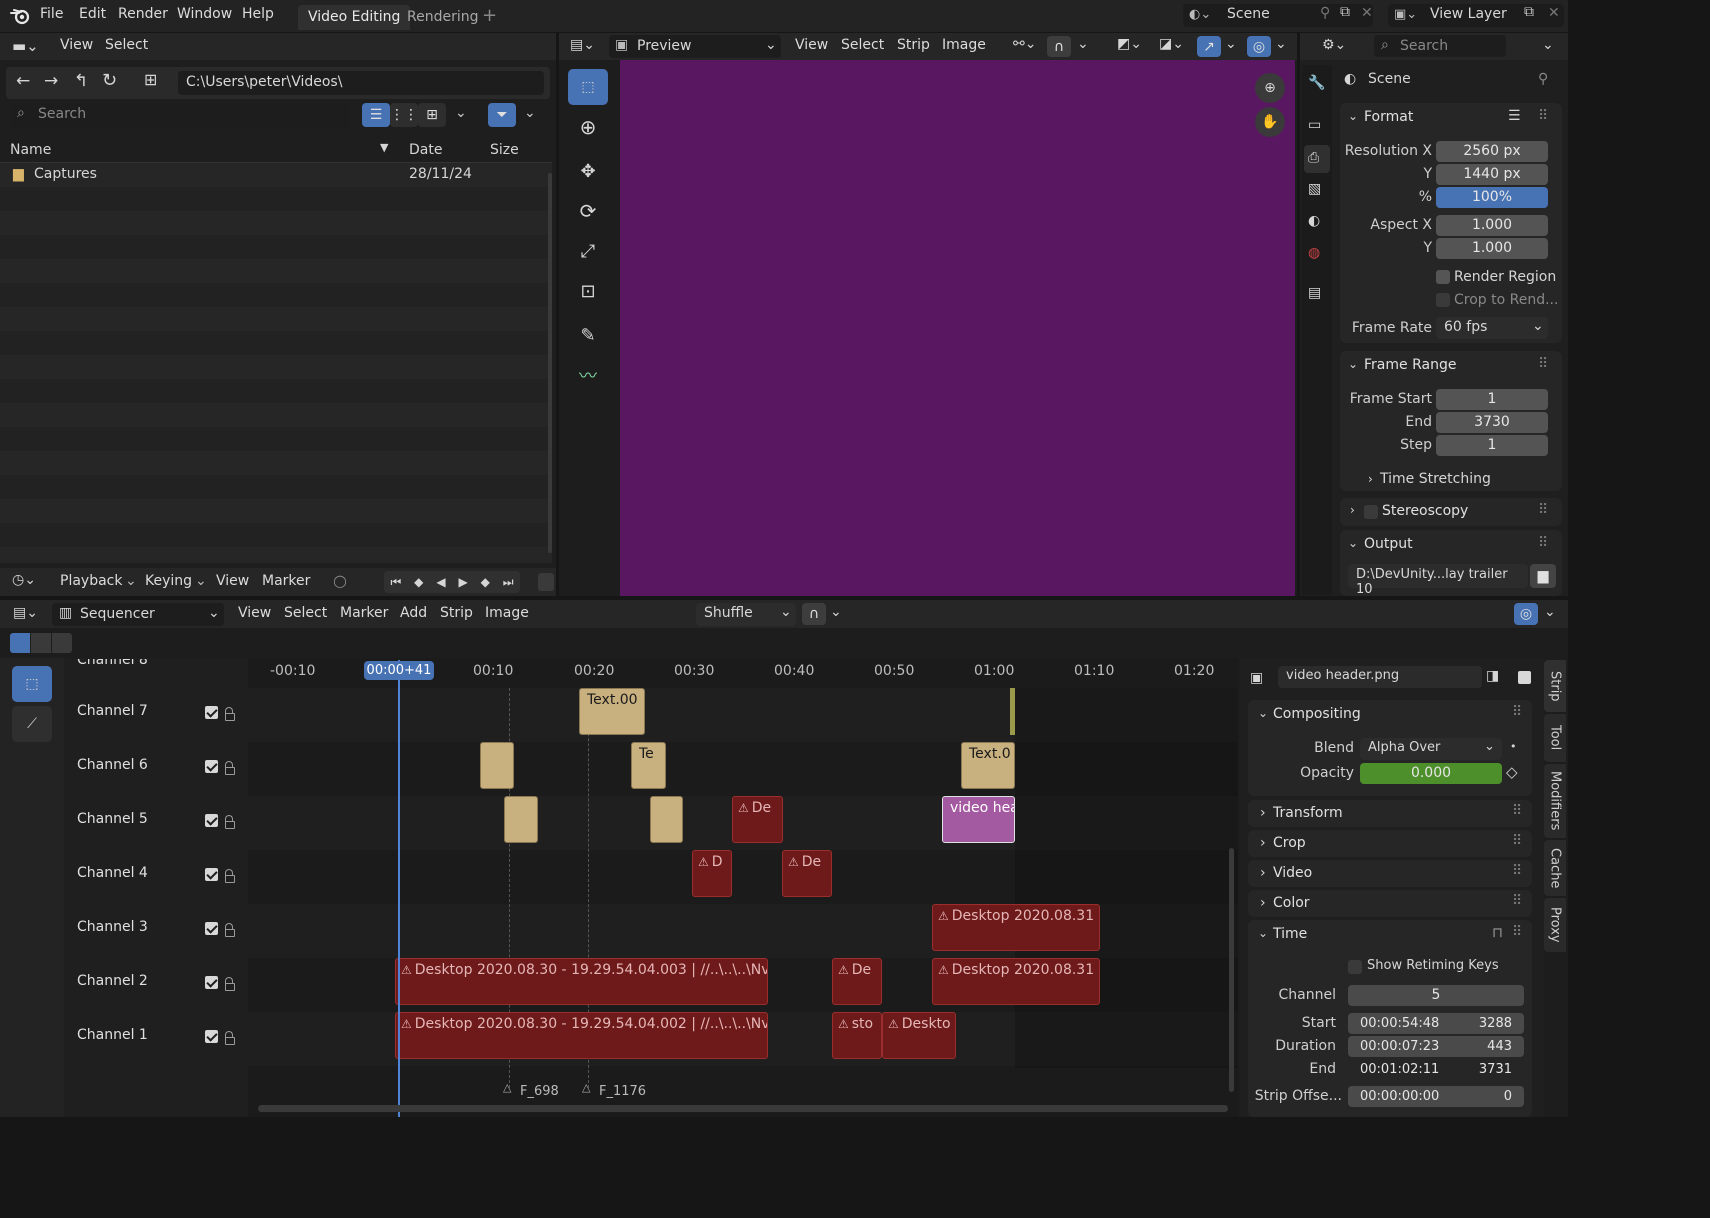  Describe the element at coordinates (1325, 13) in the screenshot. I see `pin-icon: ⚲` at that location.